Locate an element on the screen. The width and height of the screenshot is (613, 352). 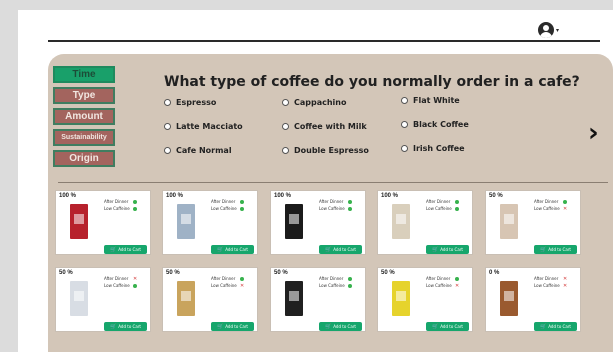
option-espresso: Espresso is located at coordinates (190, 102).